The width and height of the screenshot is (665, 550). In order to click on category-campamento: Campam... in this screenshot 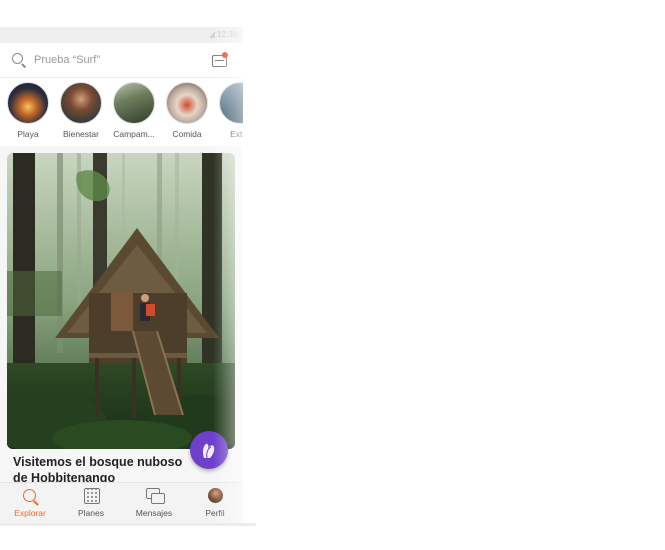, I will do `click(134, 110)`.